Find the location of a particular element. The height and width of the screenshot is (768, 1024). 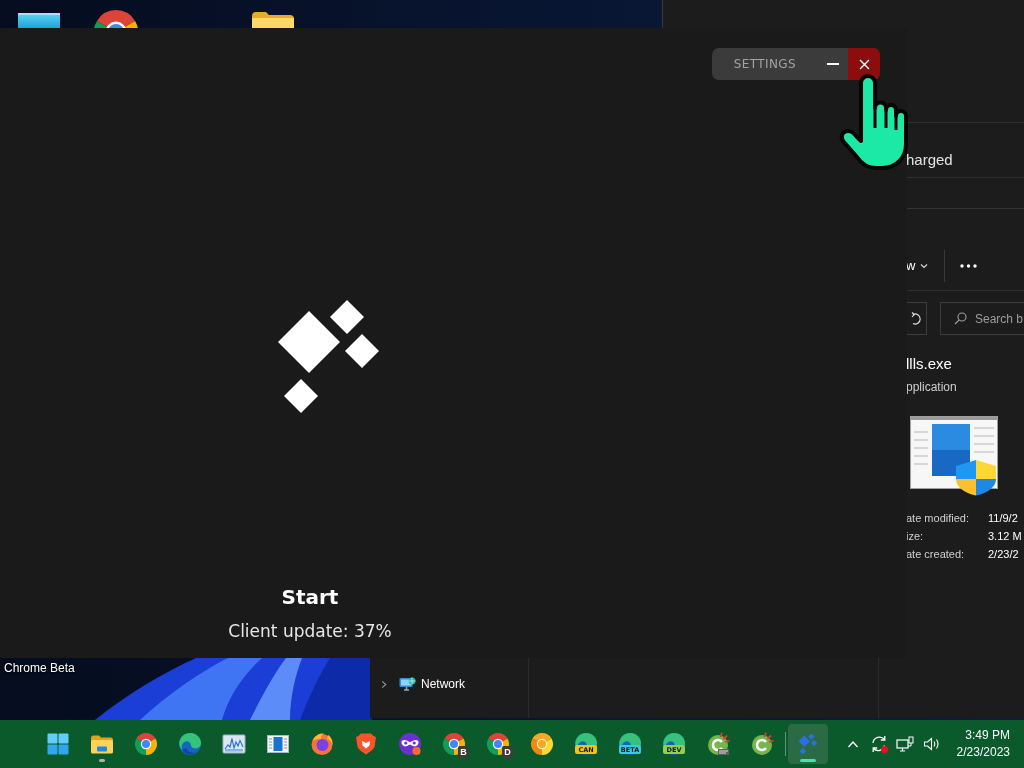

detail-label: ate modified: is located at coordinates (937, 518).